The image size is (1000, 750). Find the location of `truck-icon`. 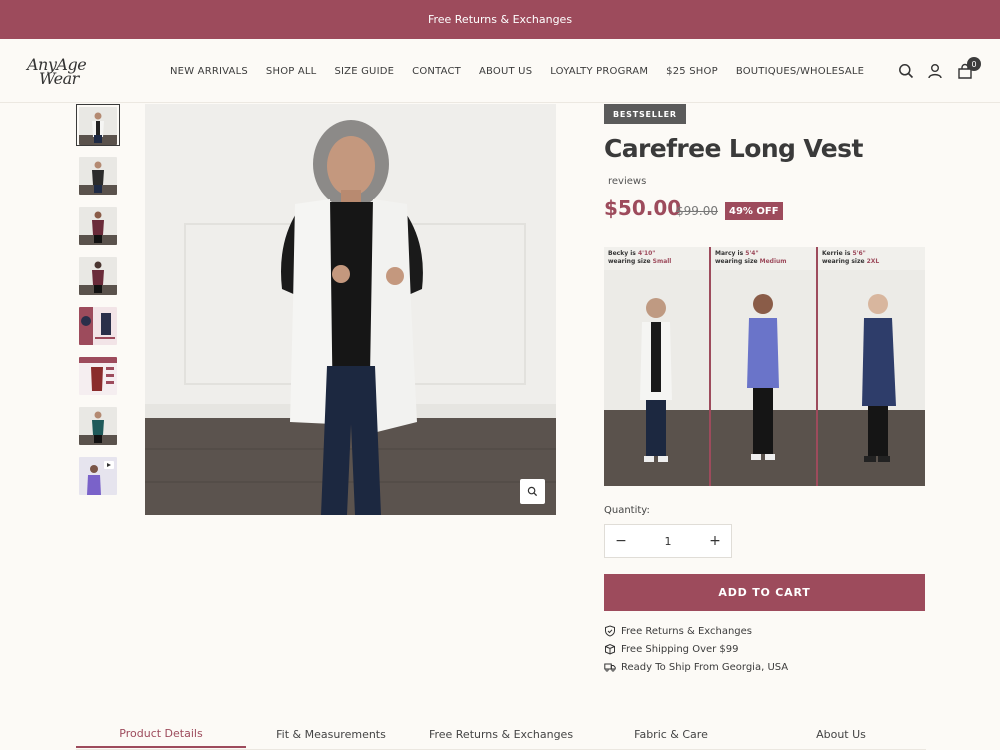

truck-icon is located at coordinates (610, 667).